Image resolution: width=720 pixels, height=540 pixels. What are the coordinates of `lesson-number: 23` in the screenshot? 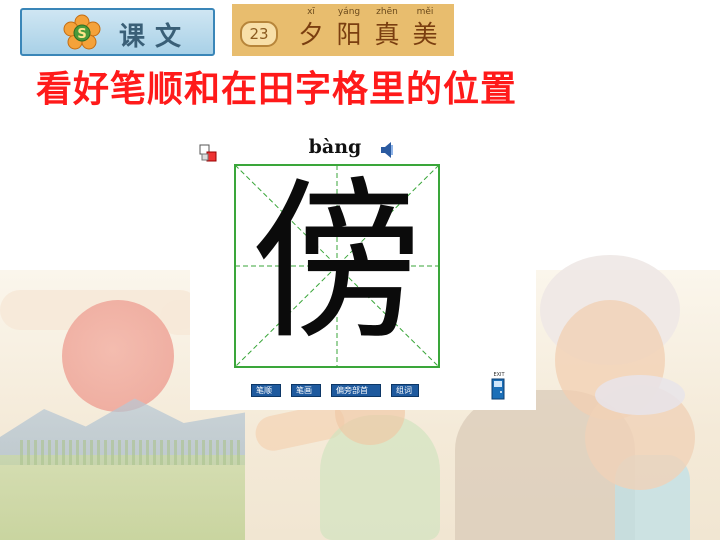 It's located at (259, 34).